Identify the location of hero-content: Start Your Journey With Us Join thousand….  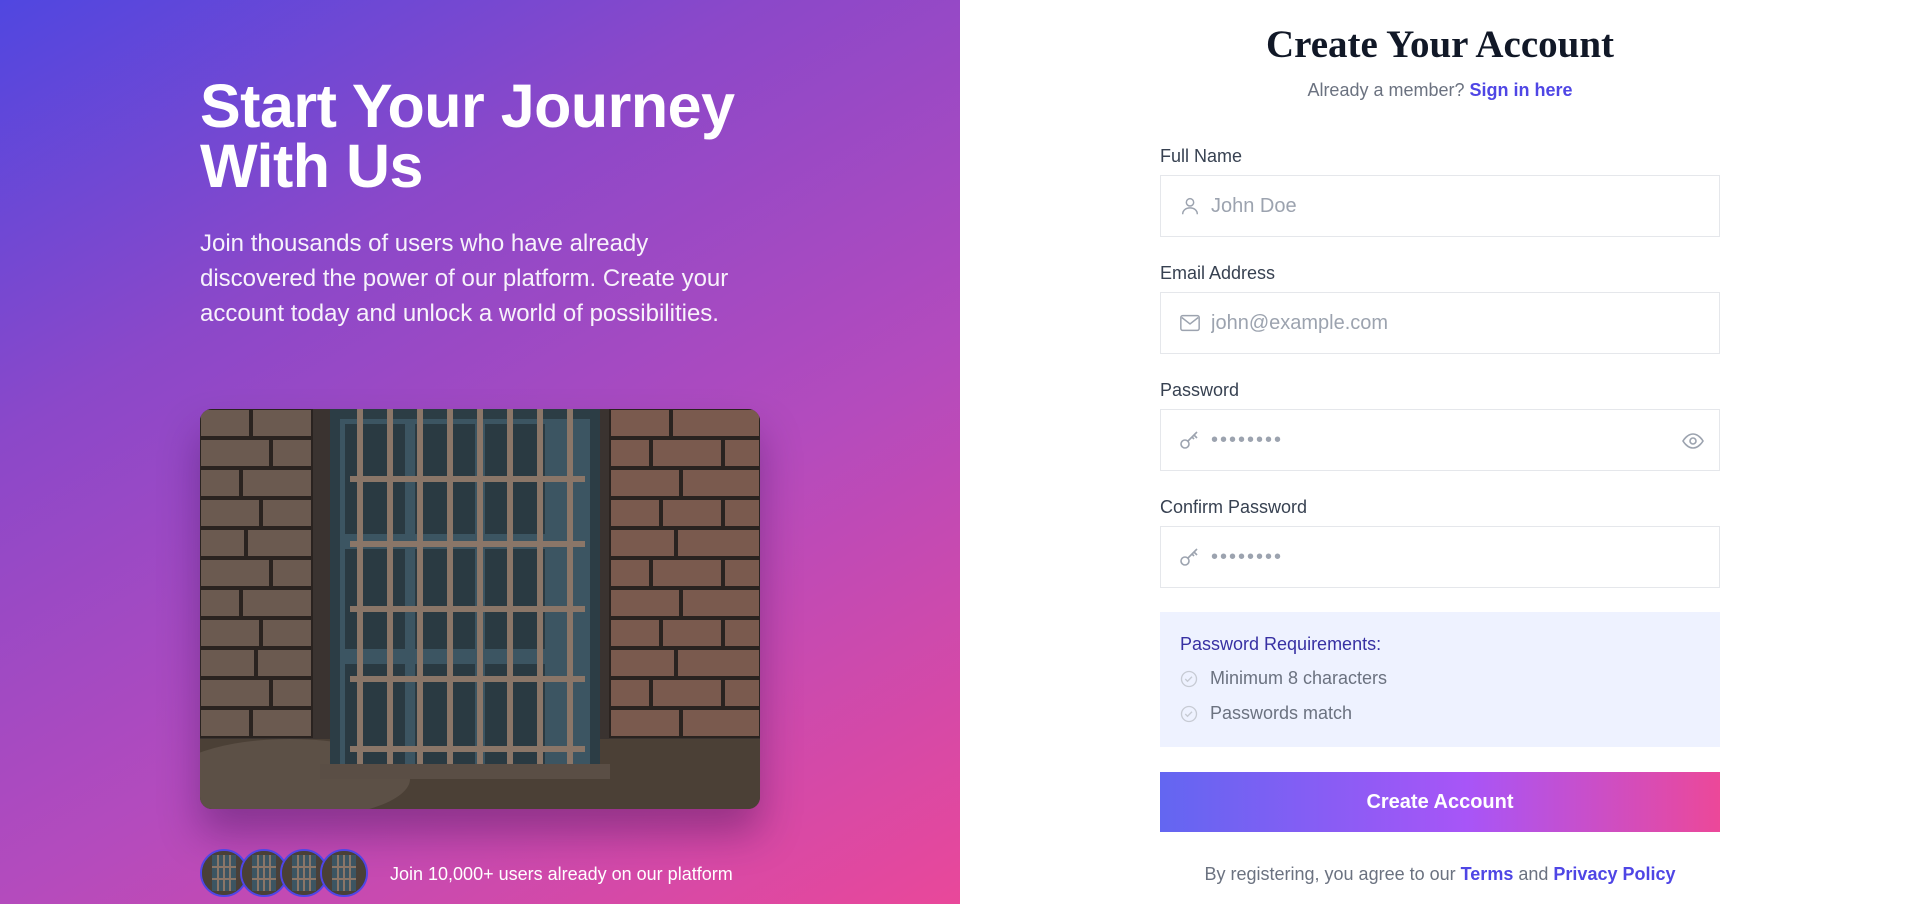
(490, 203).